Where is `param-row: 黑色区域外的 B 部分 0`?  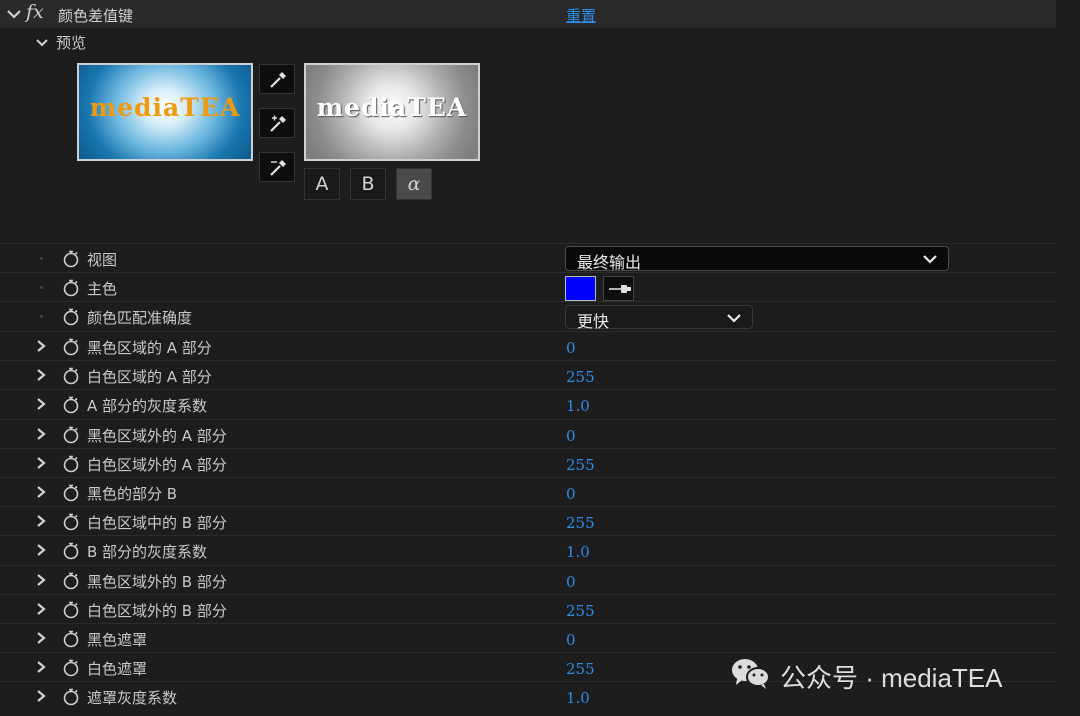 param-row: 黑色区域外的 B 部分 0 is located at coordinates (528, 579).